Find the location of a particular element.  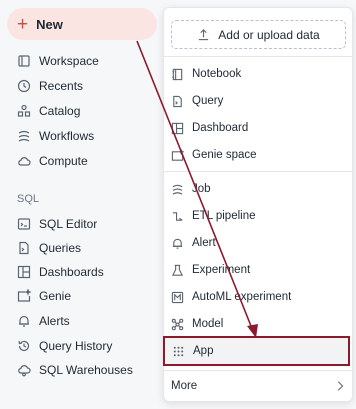

menu-item-job: Job is located at coordinates (258, 189).